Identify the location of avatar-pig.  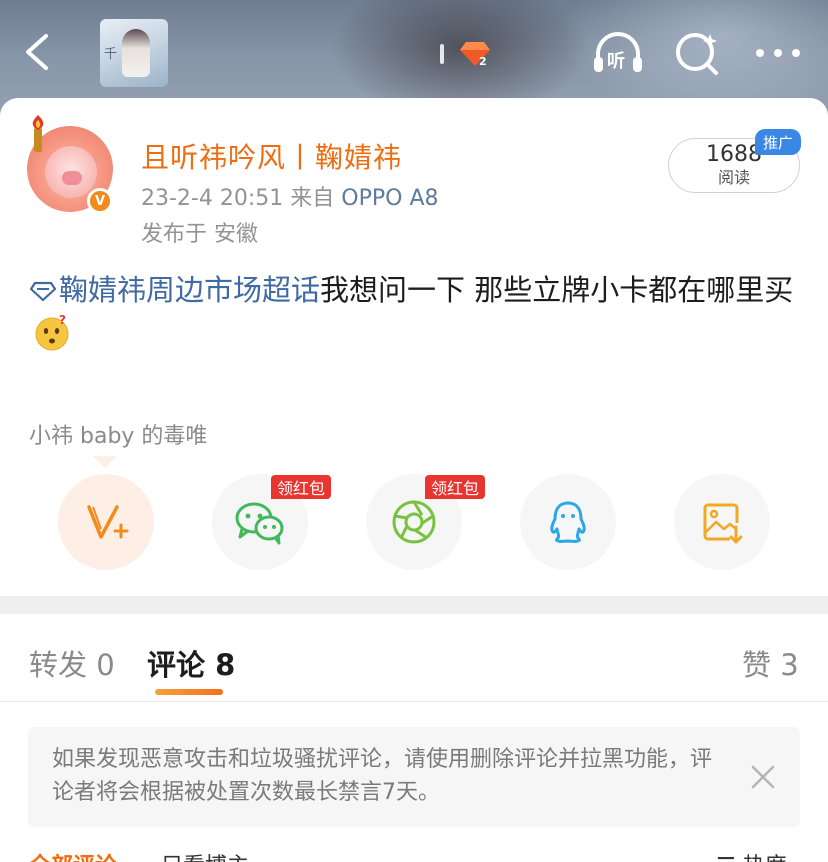
(71, 172).